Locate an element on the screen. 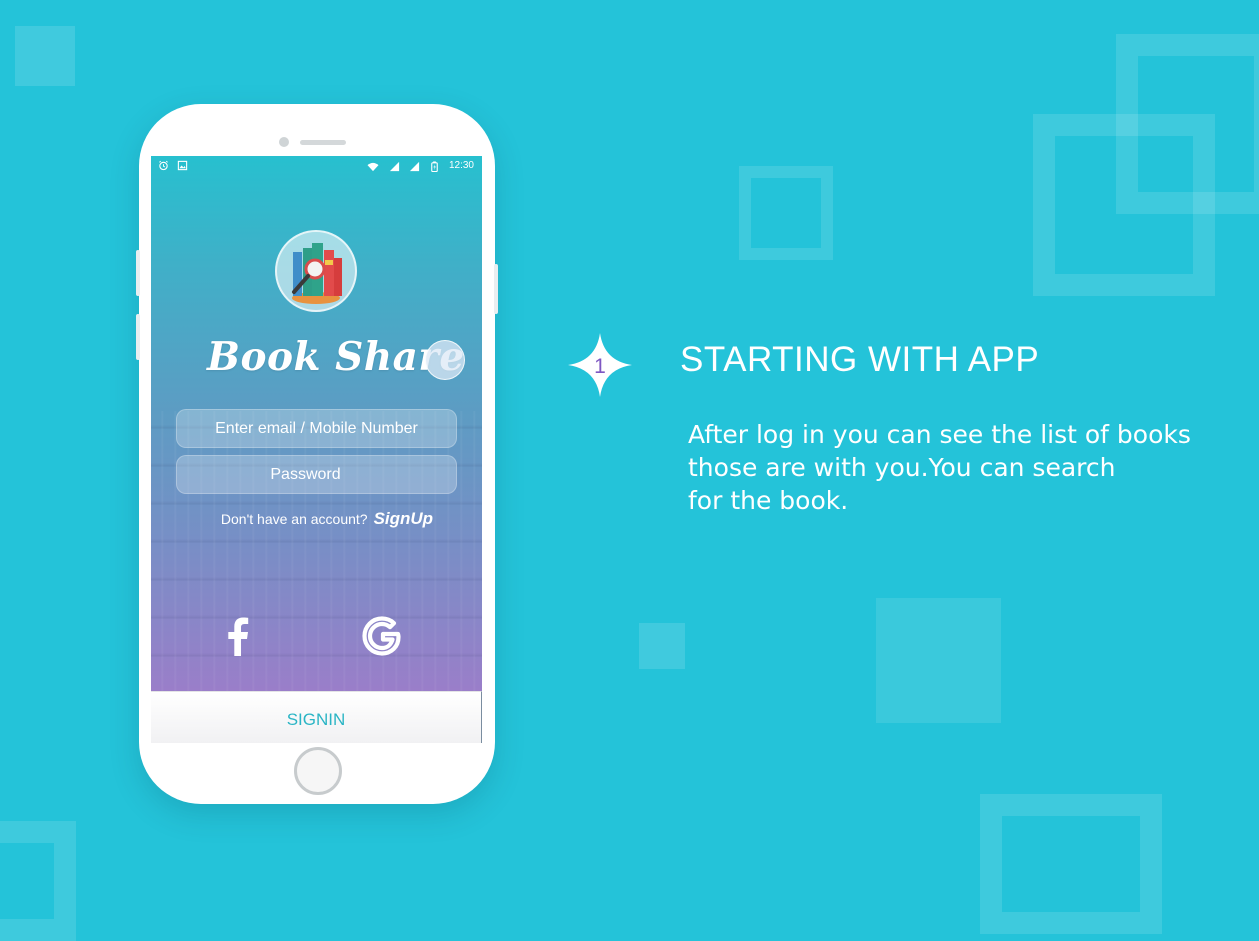 The height and width of the screenshot is (941, 1259). step-star-icon: 1 is located at coordinates (600, 365).